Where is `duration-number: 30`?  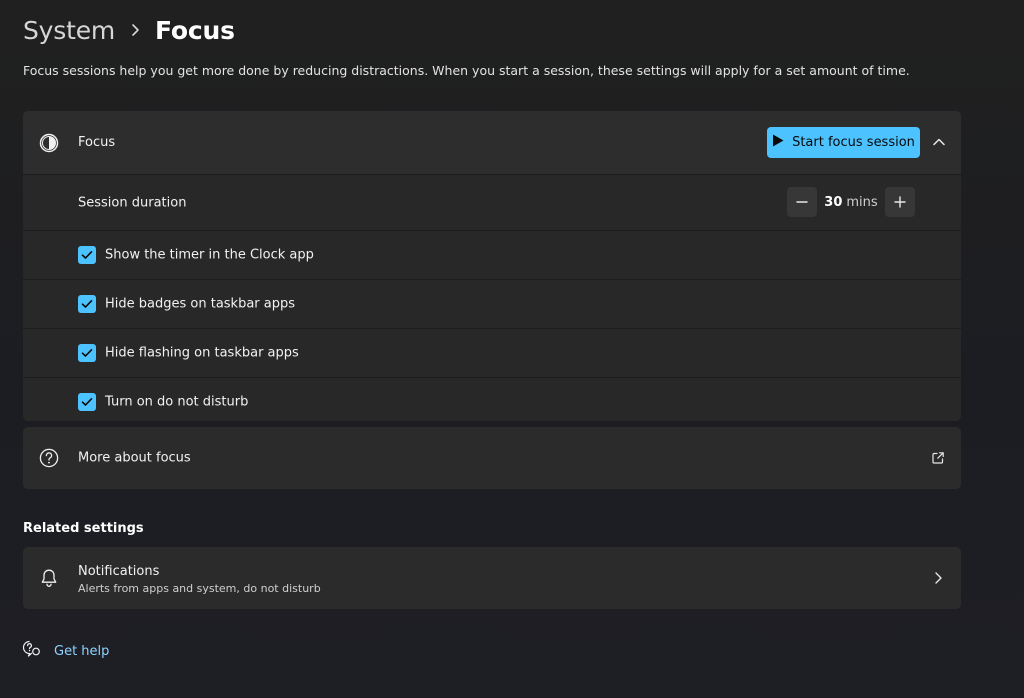
duration-number: 30 is located at coordinates (833, 202).